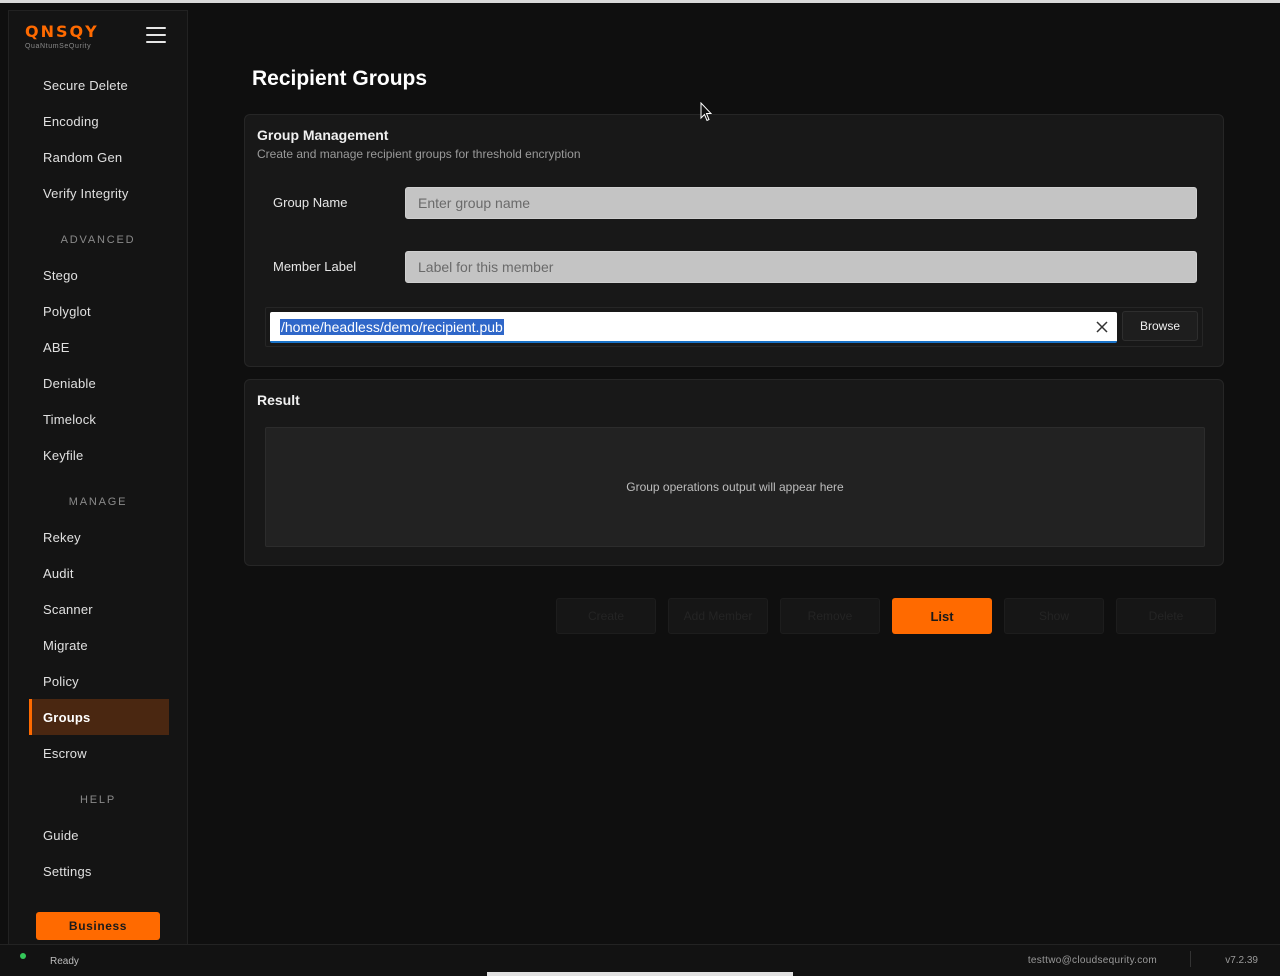  Describe the element at coordinates (640, 1) in the screenshot. I see `top-border` at that location.